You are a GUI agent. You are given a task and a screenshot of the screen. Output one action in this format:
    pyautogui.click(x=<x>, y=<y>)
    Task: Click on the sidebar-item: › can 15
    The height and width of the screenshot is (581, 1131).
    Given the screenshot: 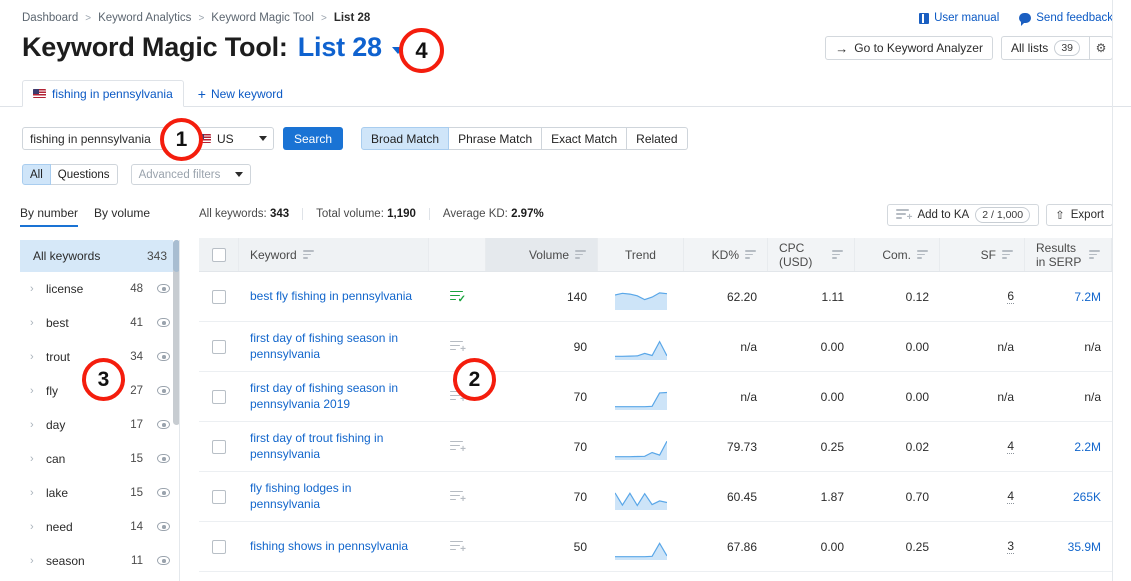 What is the action you would take?
    pyautogui.click(x=100, y=459)
    